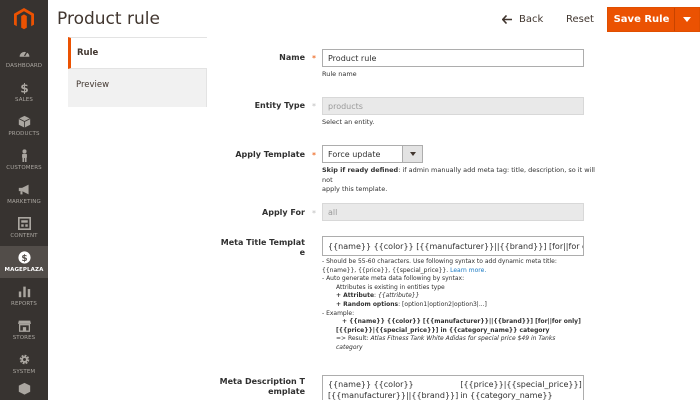 Image resolution: width=700 pixels, height=400 pixels. I want to click on apply-for-label: Apply For, so click(283, 212).